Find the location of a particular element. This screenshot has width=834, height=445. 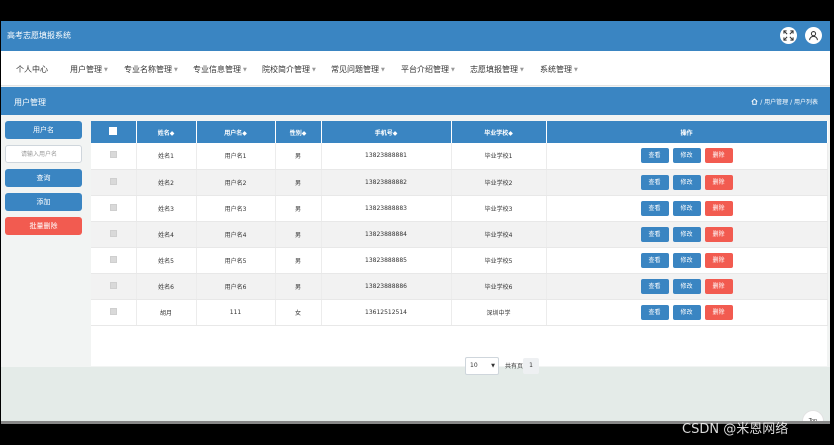

nav-item-faq: 常见问题管理 ▼ is located at coordinates (358, 69).